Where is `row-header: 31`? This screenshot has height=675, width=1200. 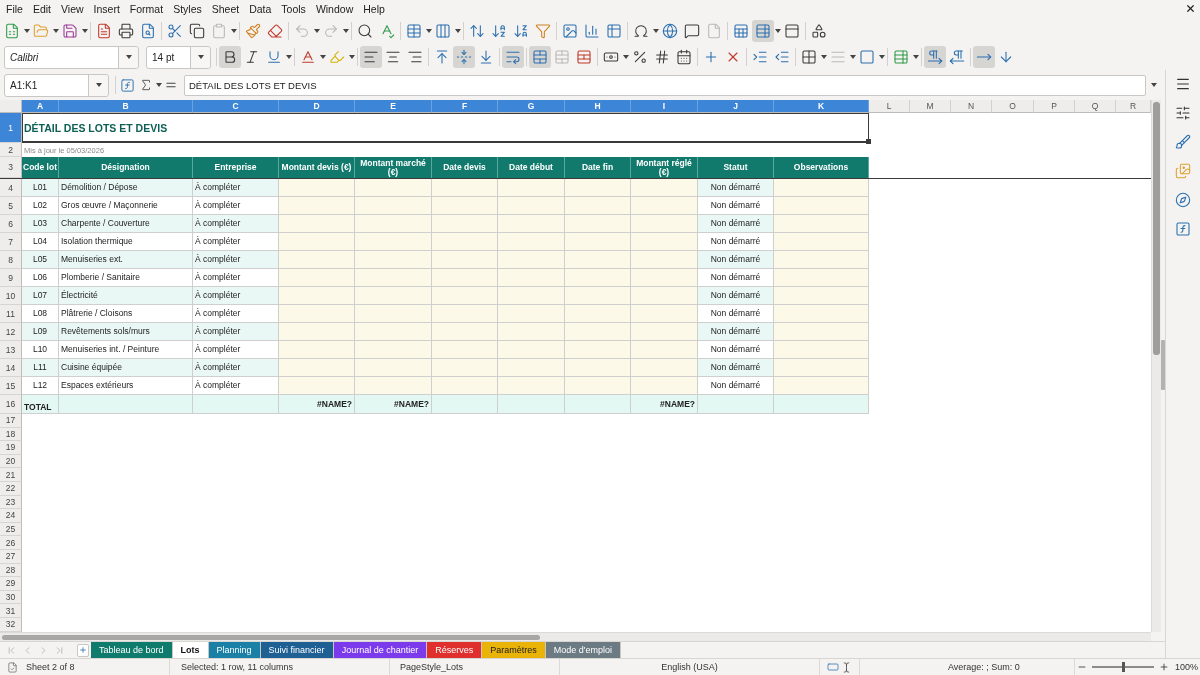 row-header: 31 is located at coordinates (11, 611).